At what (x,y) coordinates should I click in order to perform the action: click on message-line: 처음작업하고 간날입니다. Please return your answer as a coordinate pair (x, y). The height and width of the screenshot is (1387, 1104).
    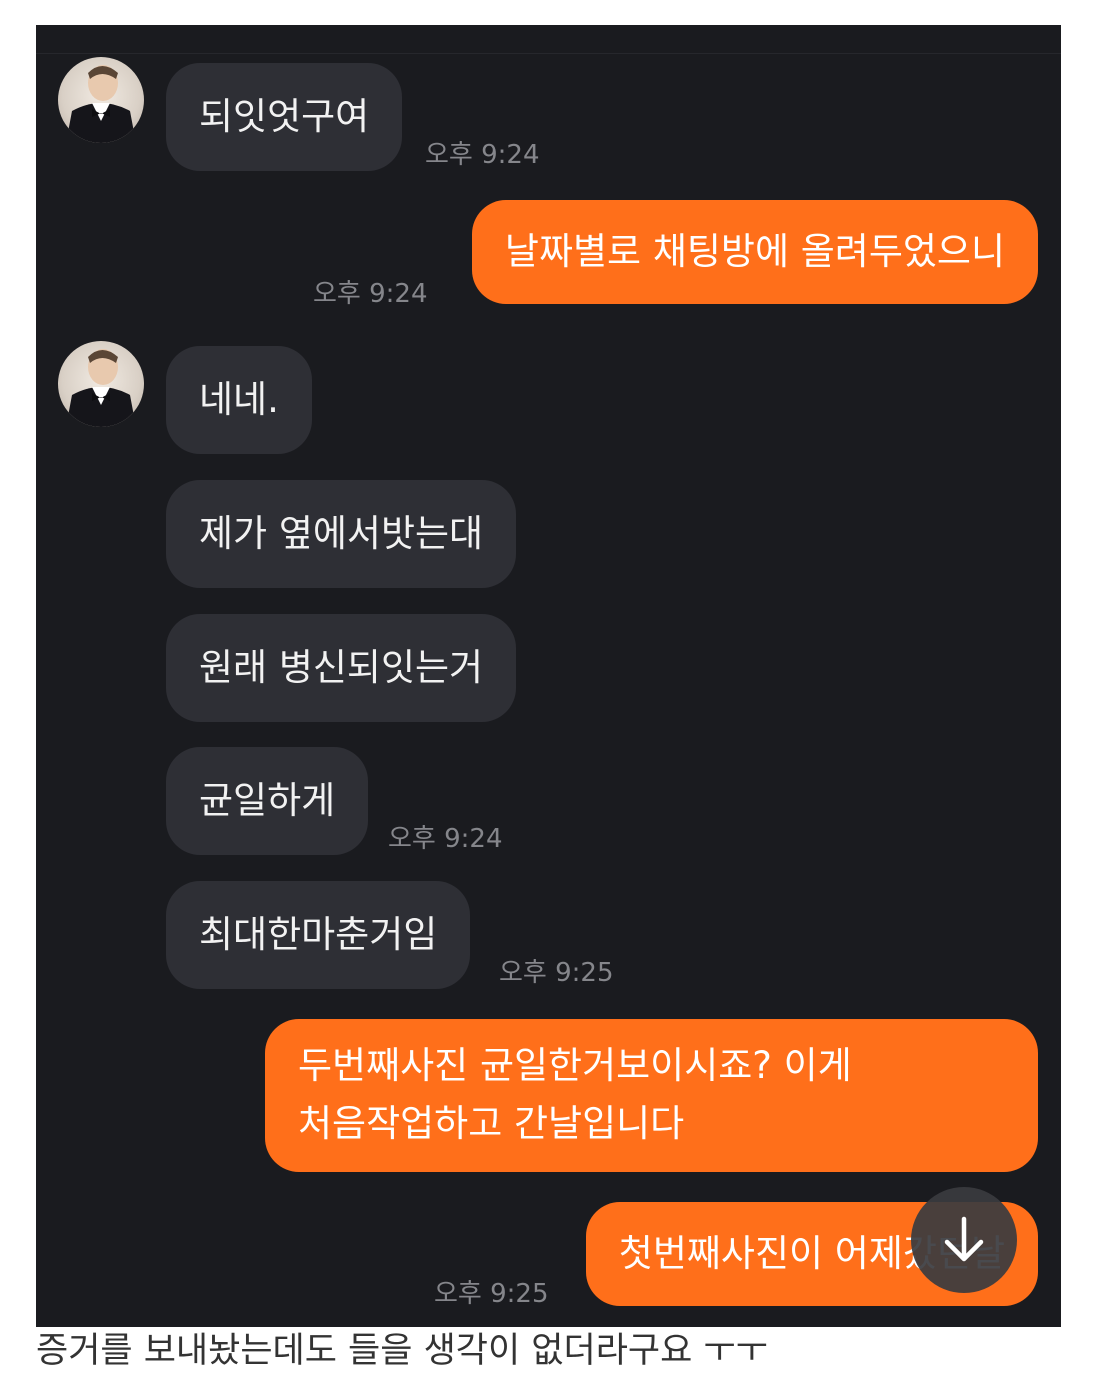
    Looking at the image, I should click on (491, 1124).